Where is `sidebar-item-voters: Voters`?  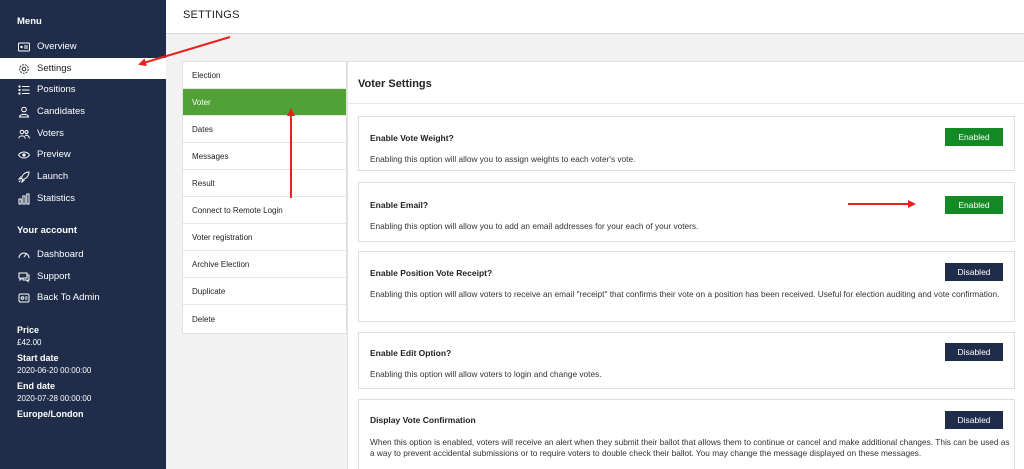 sidebar-item-voters: Voters is located at coordinates (83, 133).